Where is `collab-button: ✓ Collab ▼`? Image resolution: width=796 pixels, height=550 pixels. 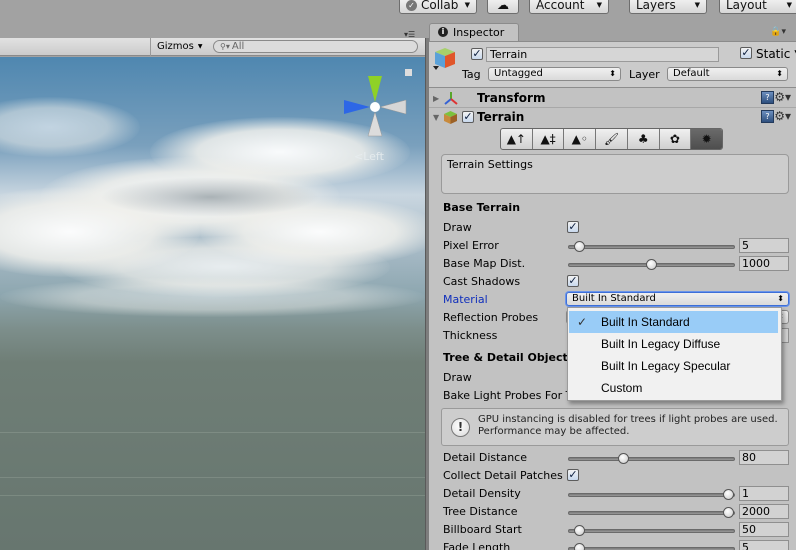 collab-button: ✓ Collab ▼ is located at coordinates (438, 7).